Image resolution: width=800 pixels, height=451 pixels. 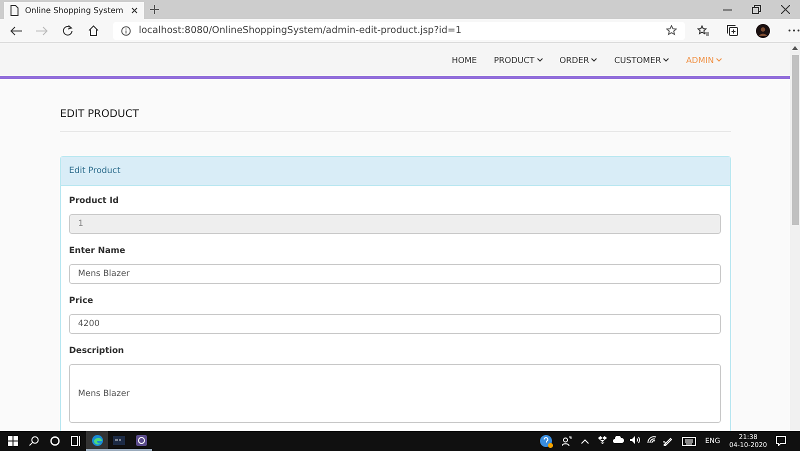 I want to click on collections-icon, so click(x=732, y=30).